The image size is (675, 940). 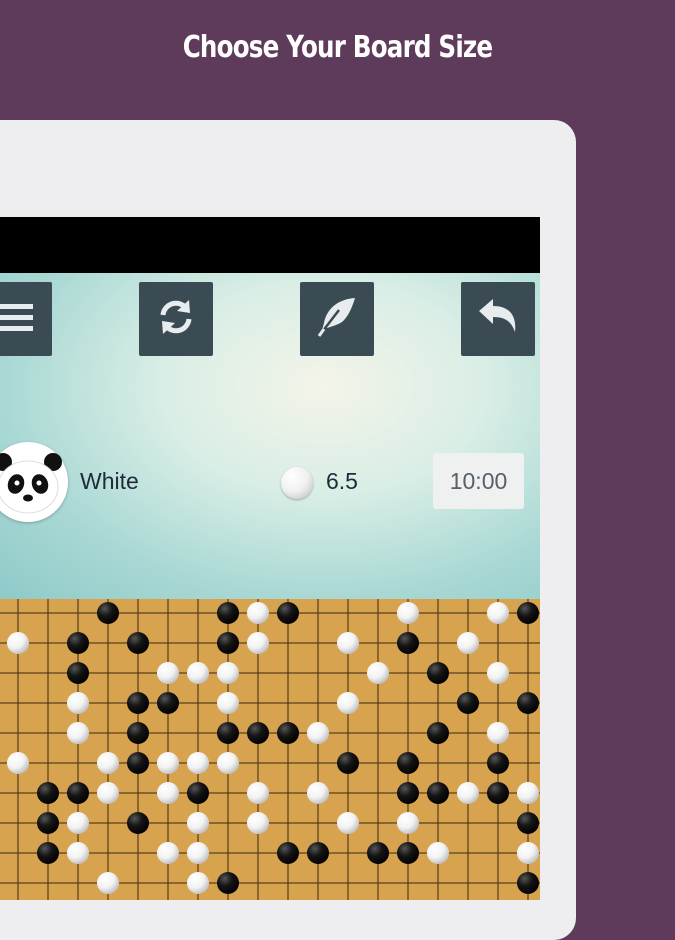 I want to click on feather-icon, so click(x=337, y=319).